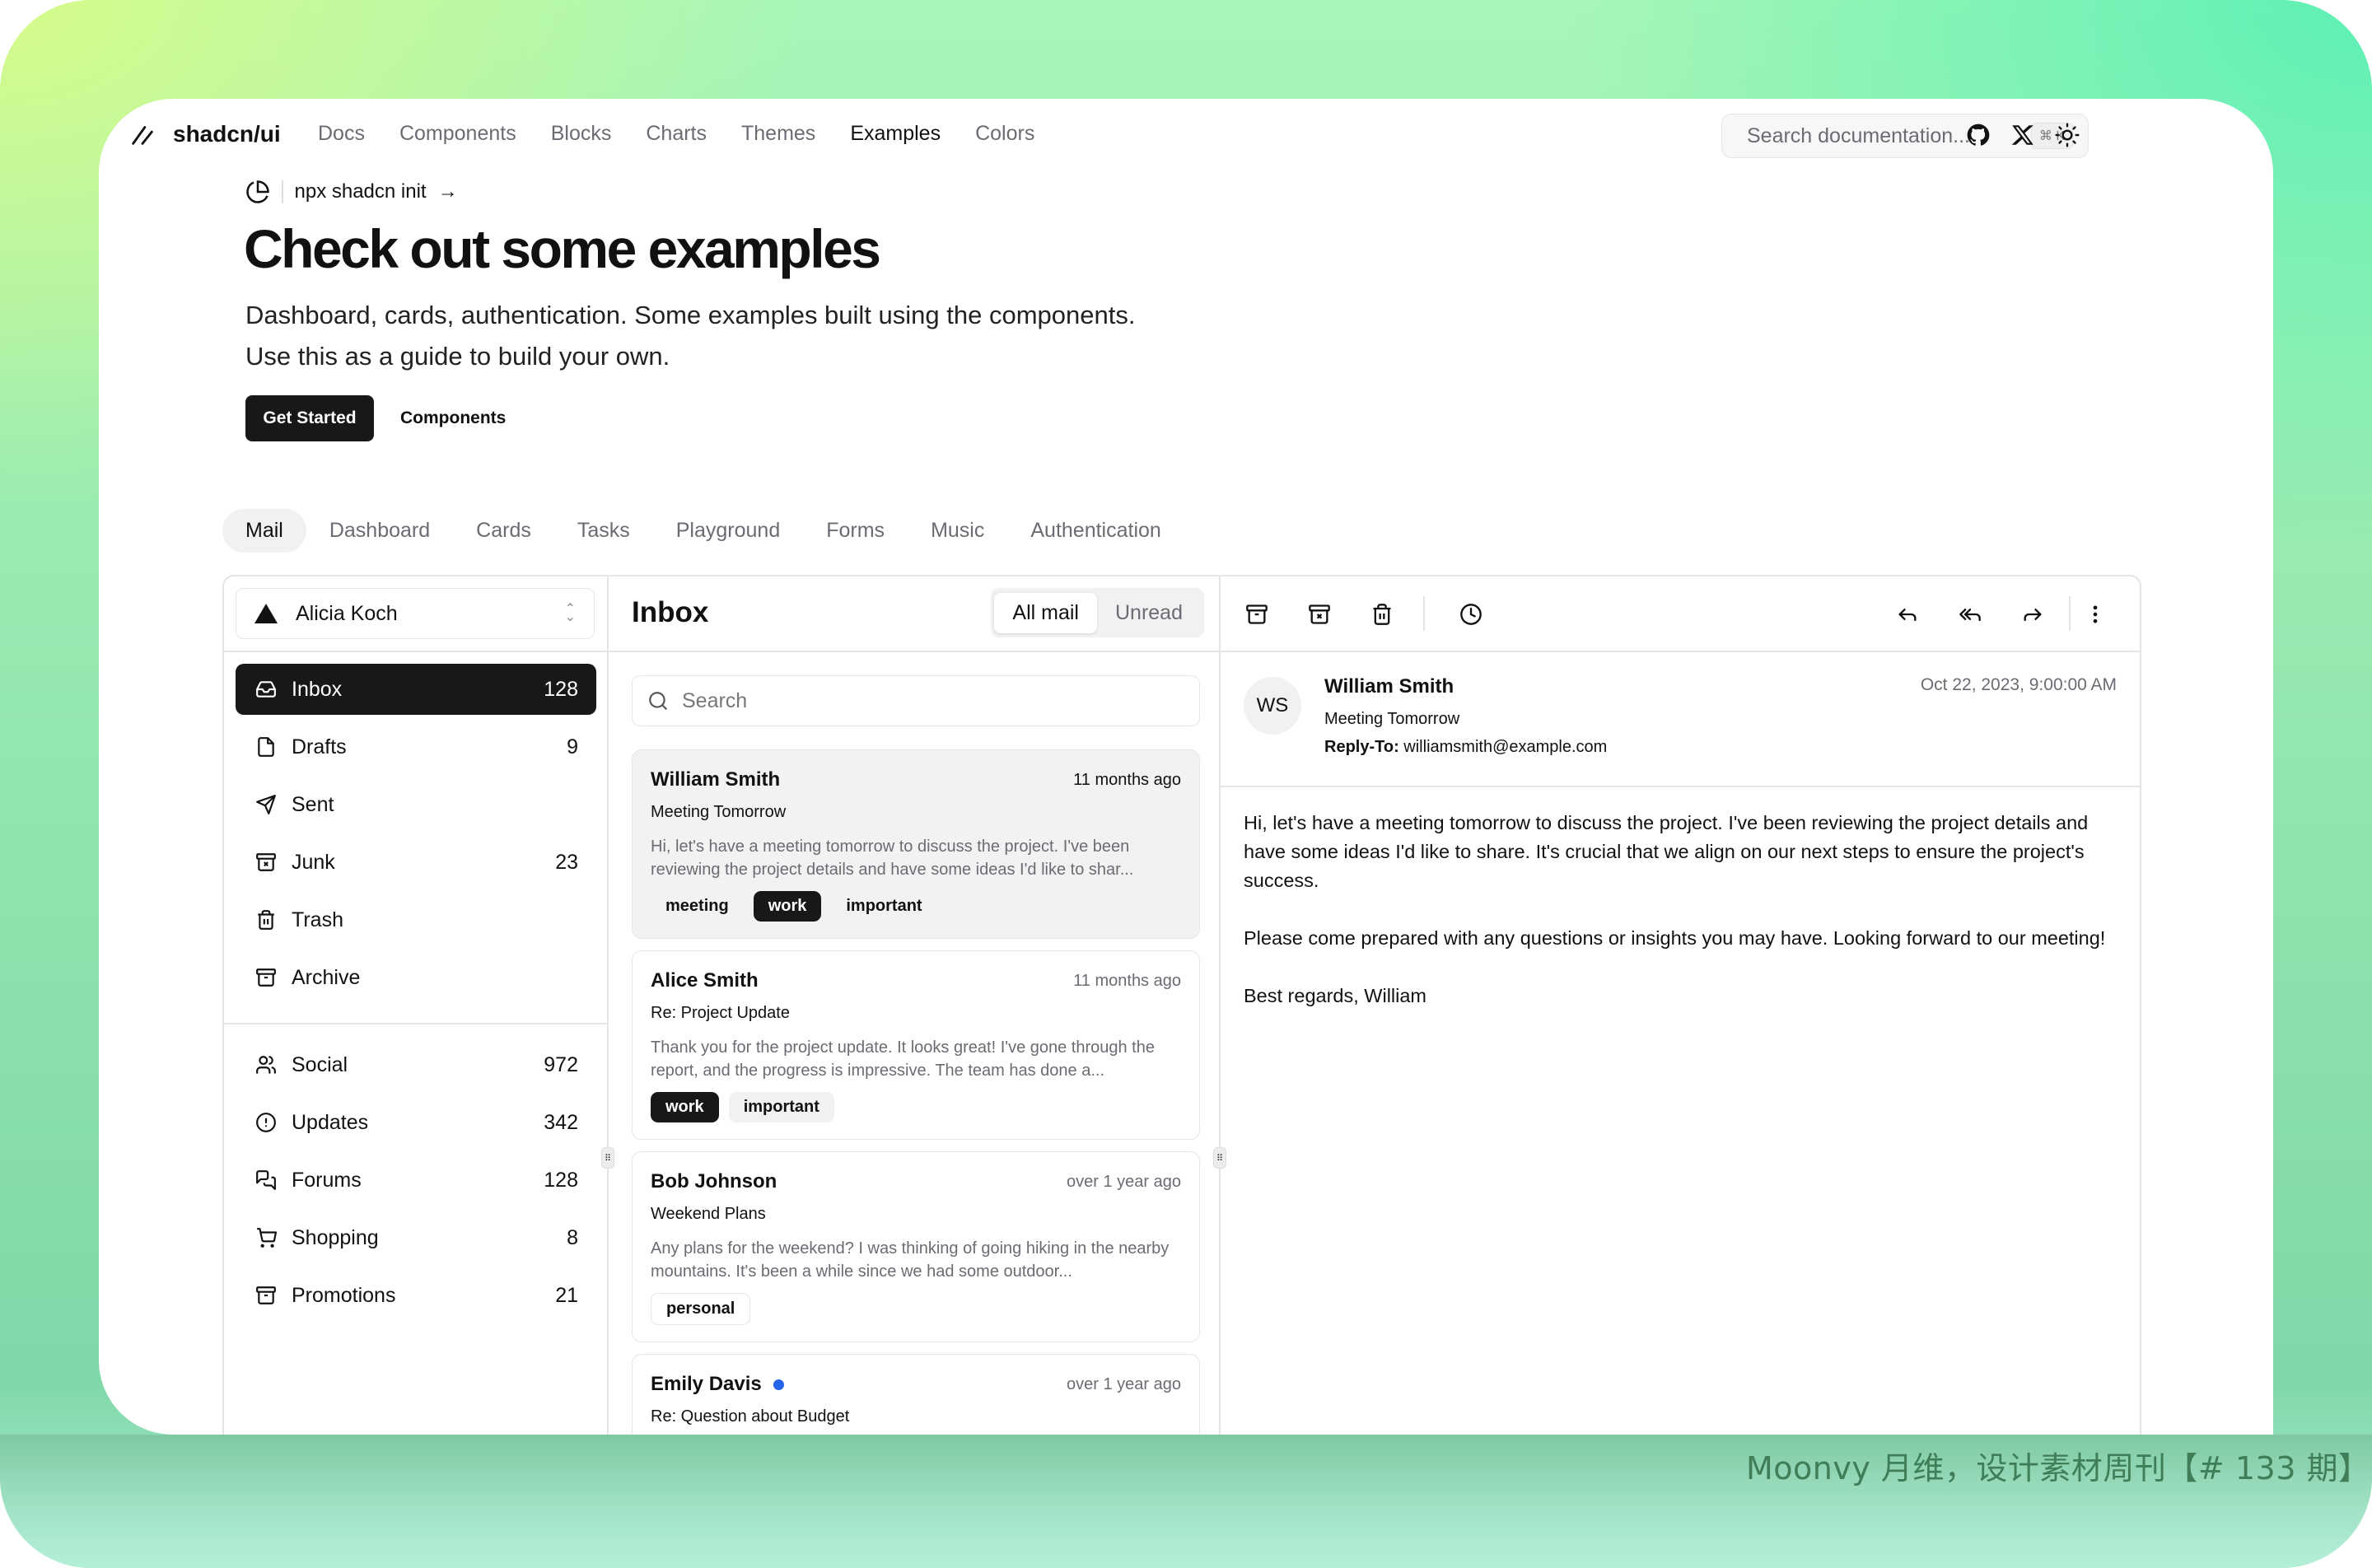  I want to click on reply-all-button, so click(1970, 614).